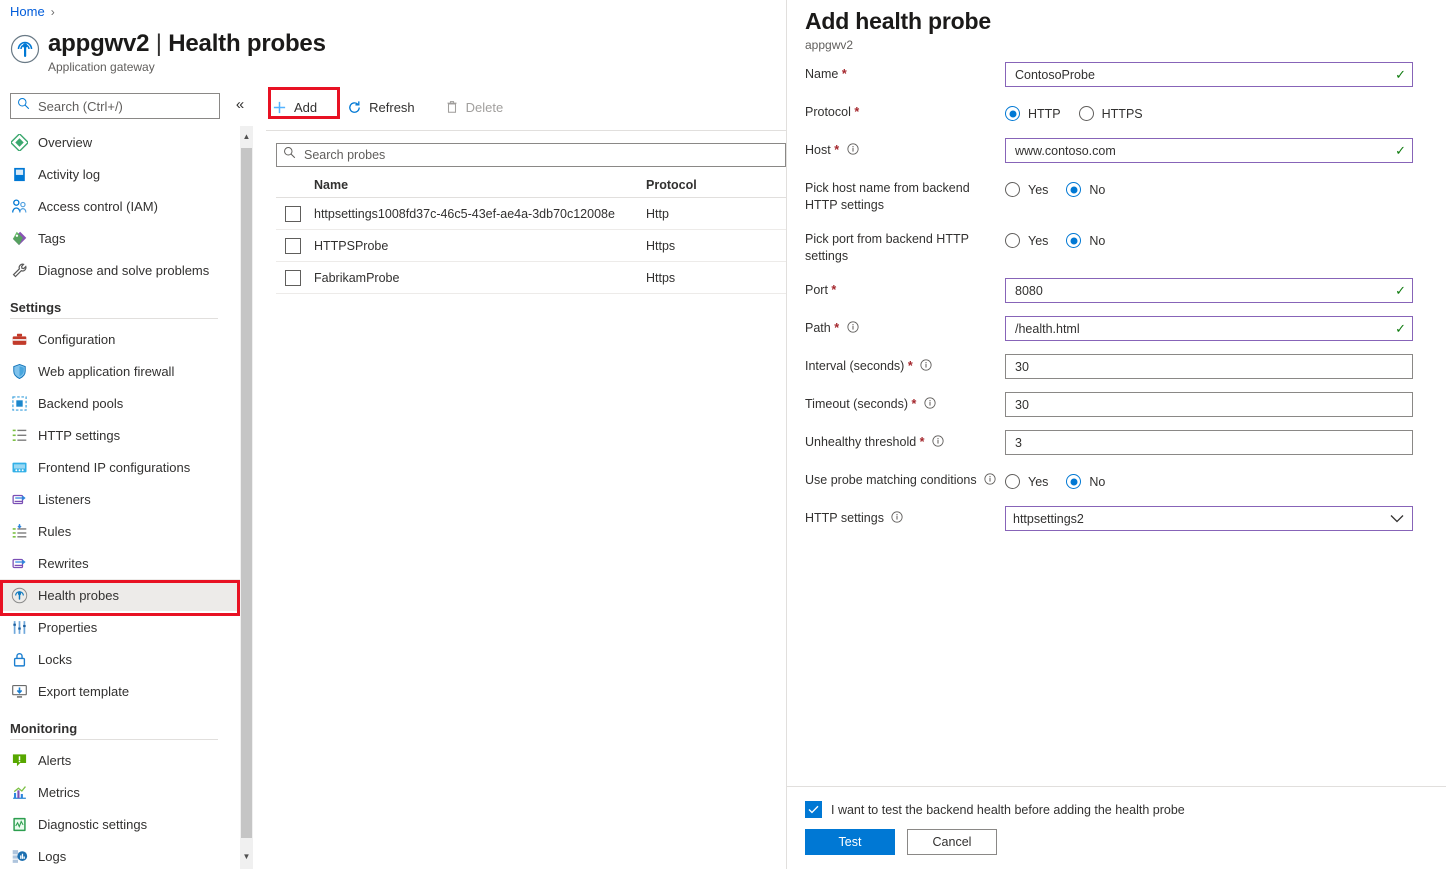  I want to click on timeout-input, so click(1209, 404).